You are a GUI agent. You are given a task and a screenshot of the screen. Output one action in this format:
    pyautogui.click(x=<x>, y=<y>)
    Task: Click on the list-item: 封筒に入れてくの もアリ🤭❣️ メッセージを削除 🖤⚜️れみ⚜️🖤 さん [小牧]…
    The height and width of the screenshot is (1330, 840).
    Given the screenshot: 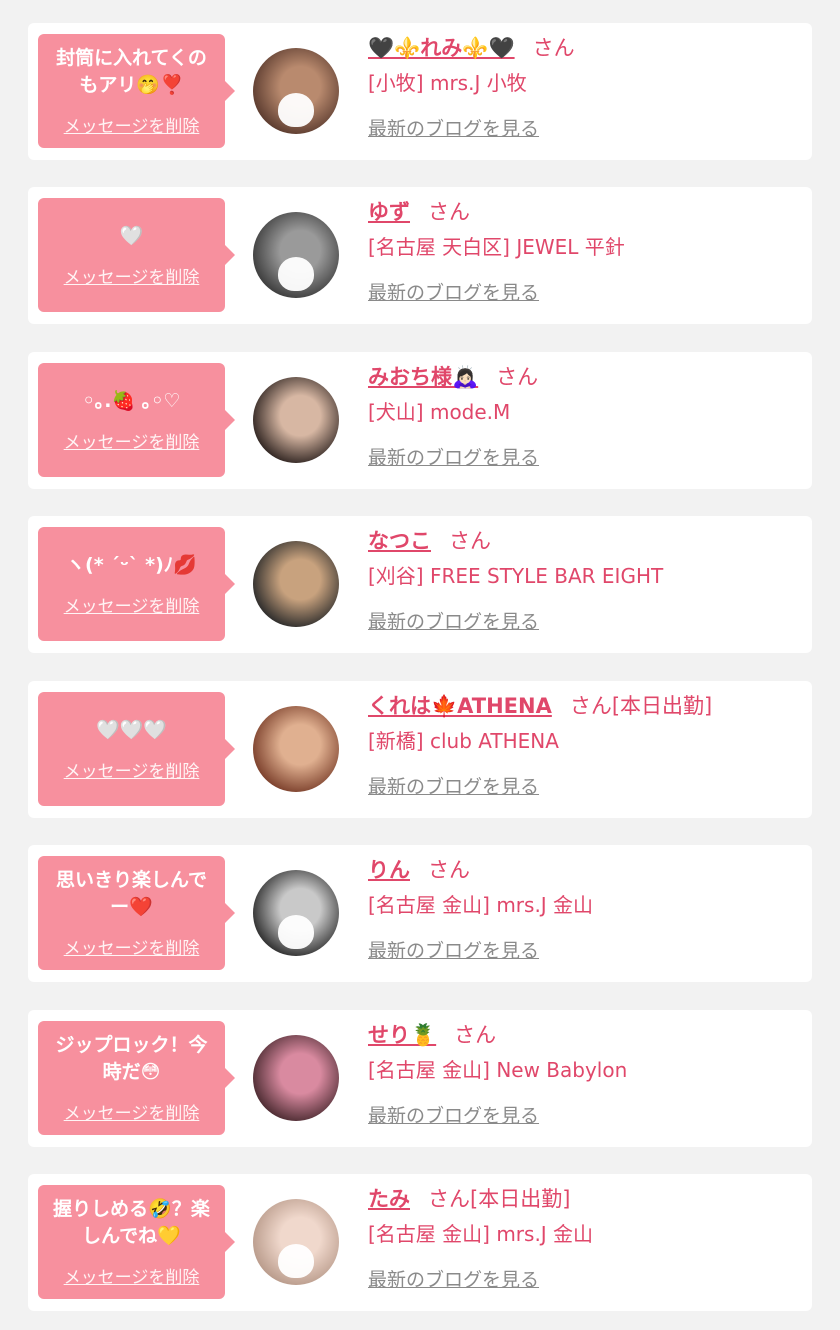 What is the action you would take?
    pyautogui.click(x=420, y=91)
    